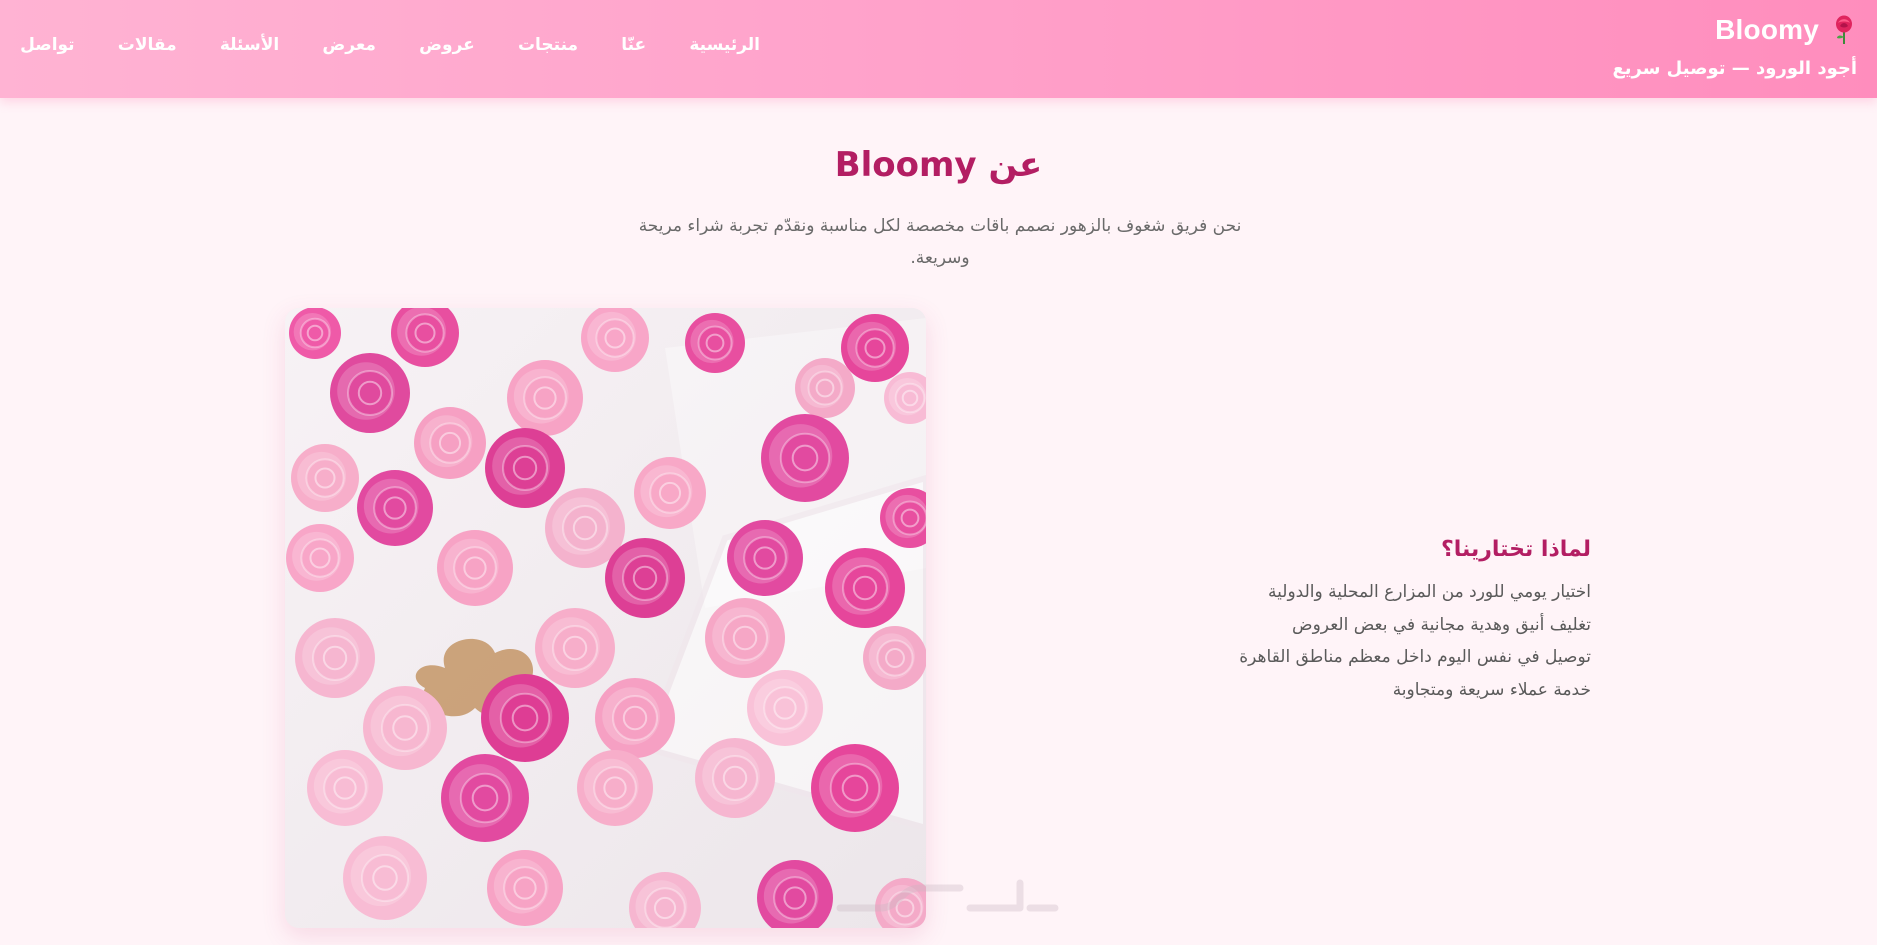 This screenshot has width=1877, height=945. I want to click on about-title: عن Bloomy, so click(938, 165).